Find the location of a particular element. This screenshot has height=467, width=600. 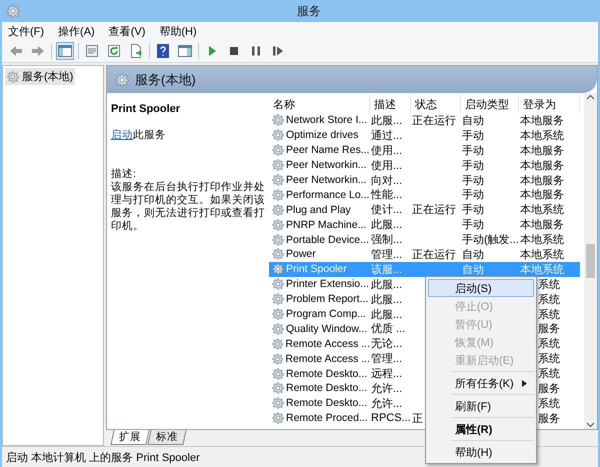

panel-title: 服务(本地) is located at coordinates (165, 79).